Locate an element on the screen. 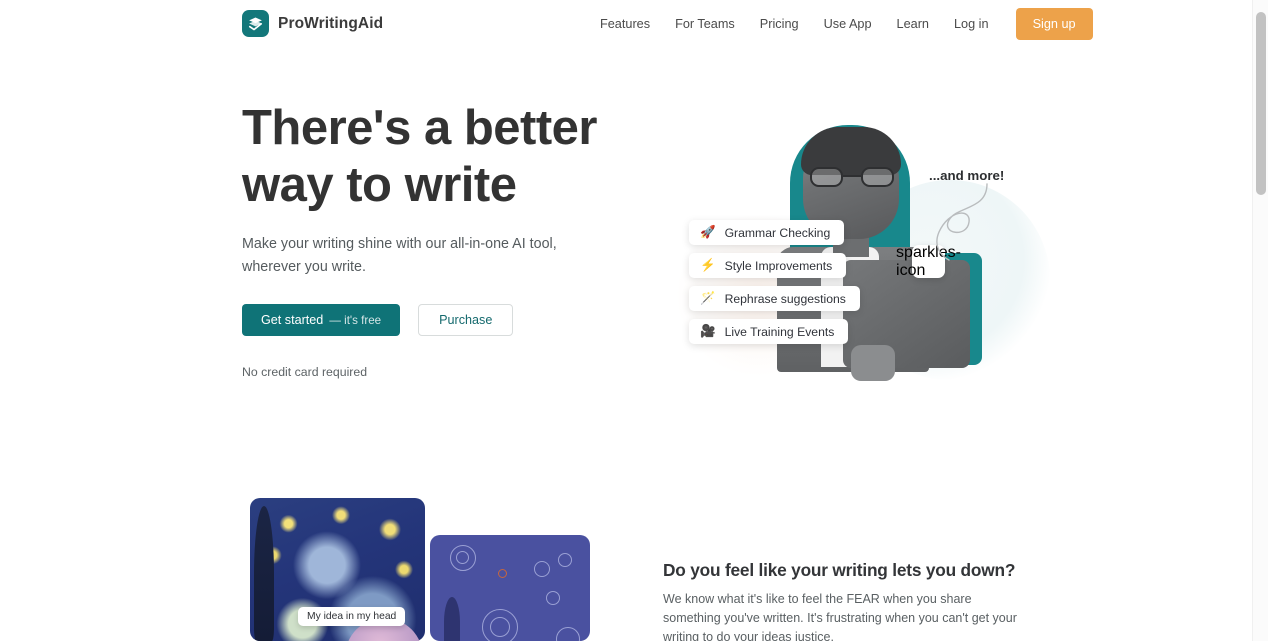 This screenshot has height=641, width=1268. rocket-icon: 🚀 is located at coordinates (708, 232).